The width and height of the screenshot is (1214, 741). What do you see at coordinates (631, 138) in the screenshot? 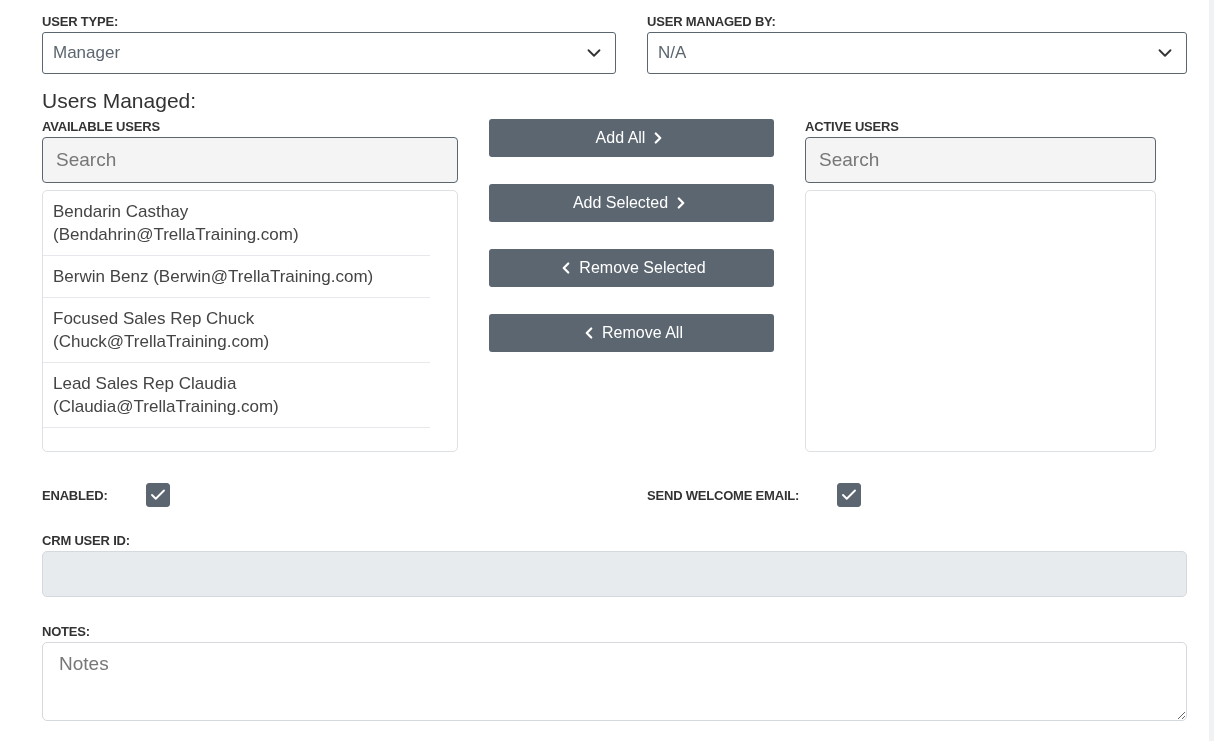
I see `transfer-button: Add All` at bounding box center [631, 138].